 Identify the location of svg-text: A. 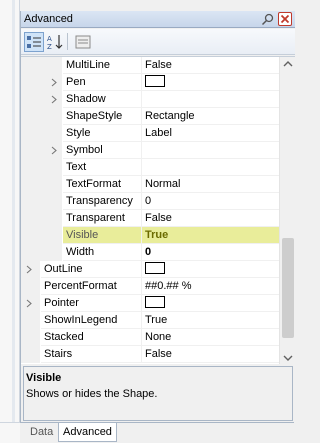
(49, 39).